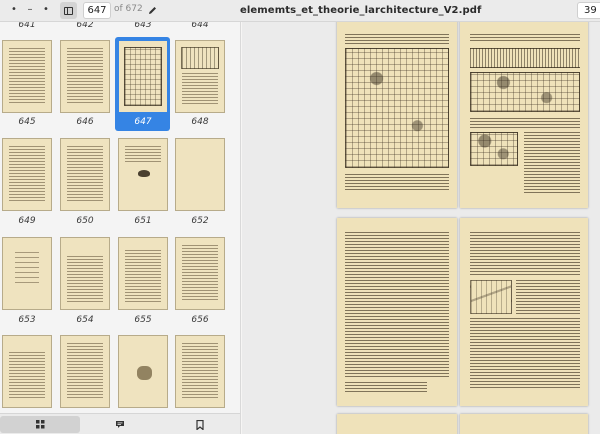 The image size is (600, 434). Describe the element at coordinates (143, 221) in the screenshot. I see `thumb-label: 651` at that location.